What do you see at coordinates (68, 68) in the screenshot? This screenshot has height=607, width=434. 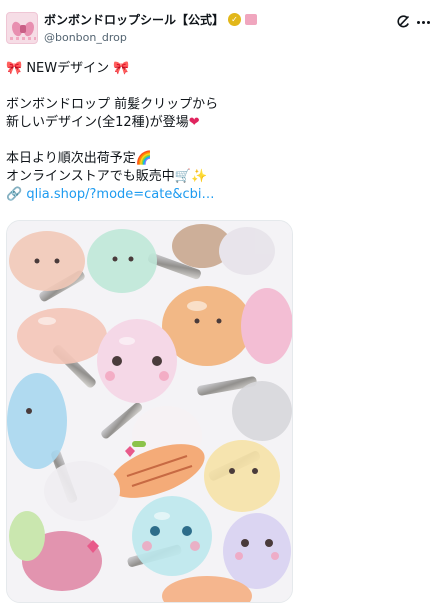 I see `tweet-line-1: 🎀 NEWデザイン 🎀` at bounding box center [68, 68].